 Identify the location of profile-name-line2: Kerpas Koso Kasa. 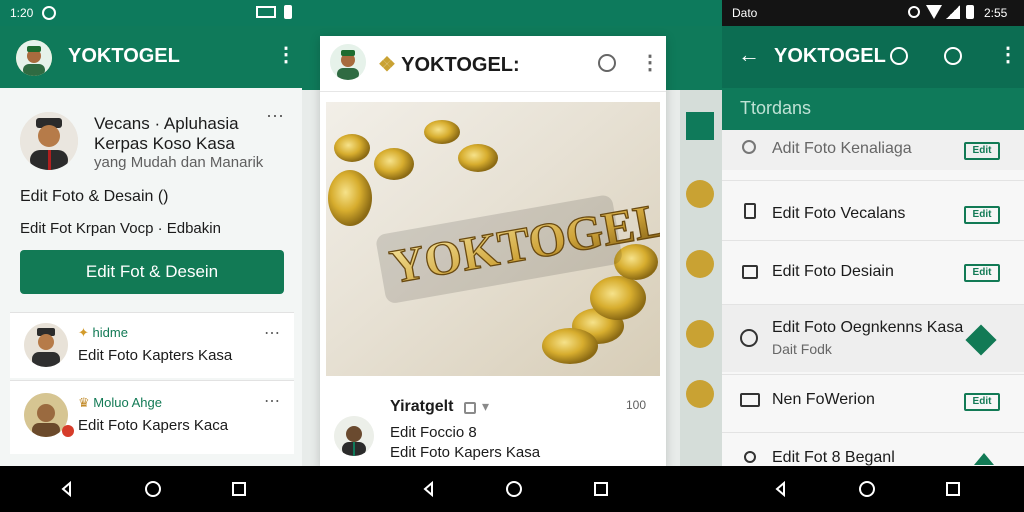
(164, 143).